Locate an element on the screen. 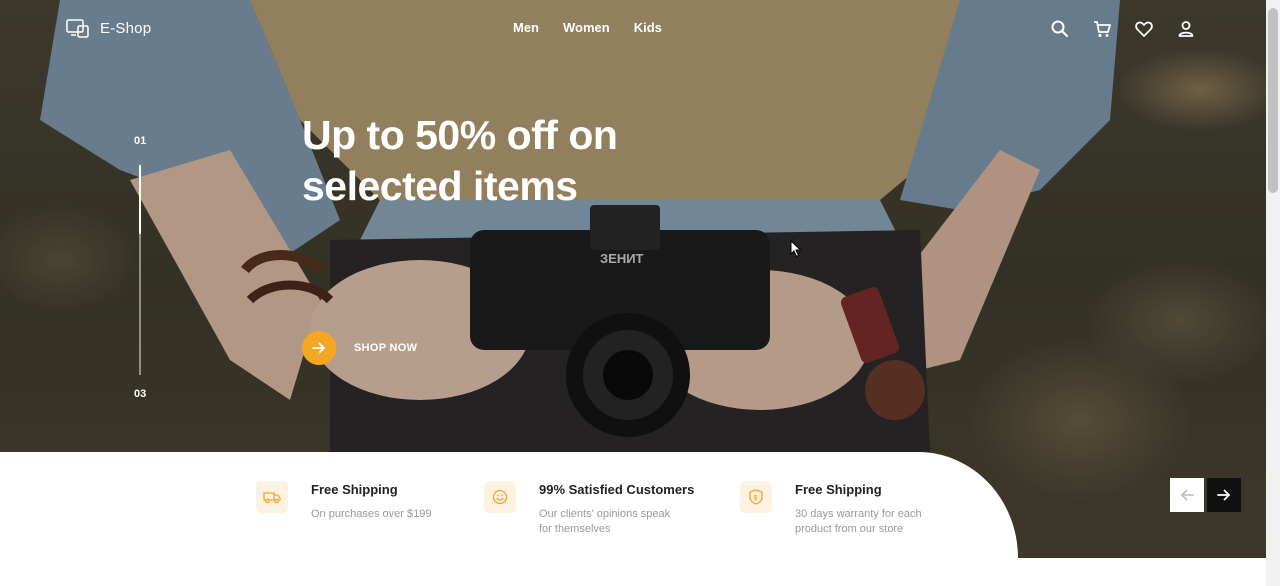 The height and width of the screenshot is (586, 1280). scrollbar-thumb is located at coordinates (1273, 100).